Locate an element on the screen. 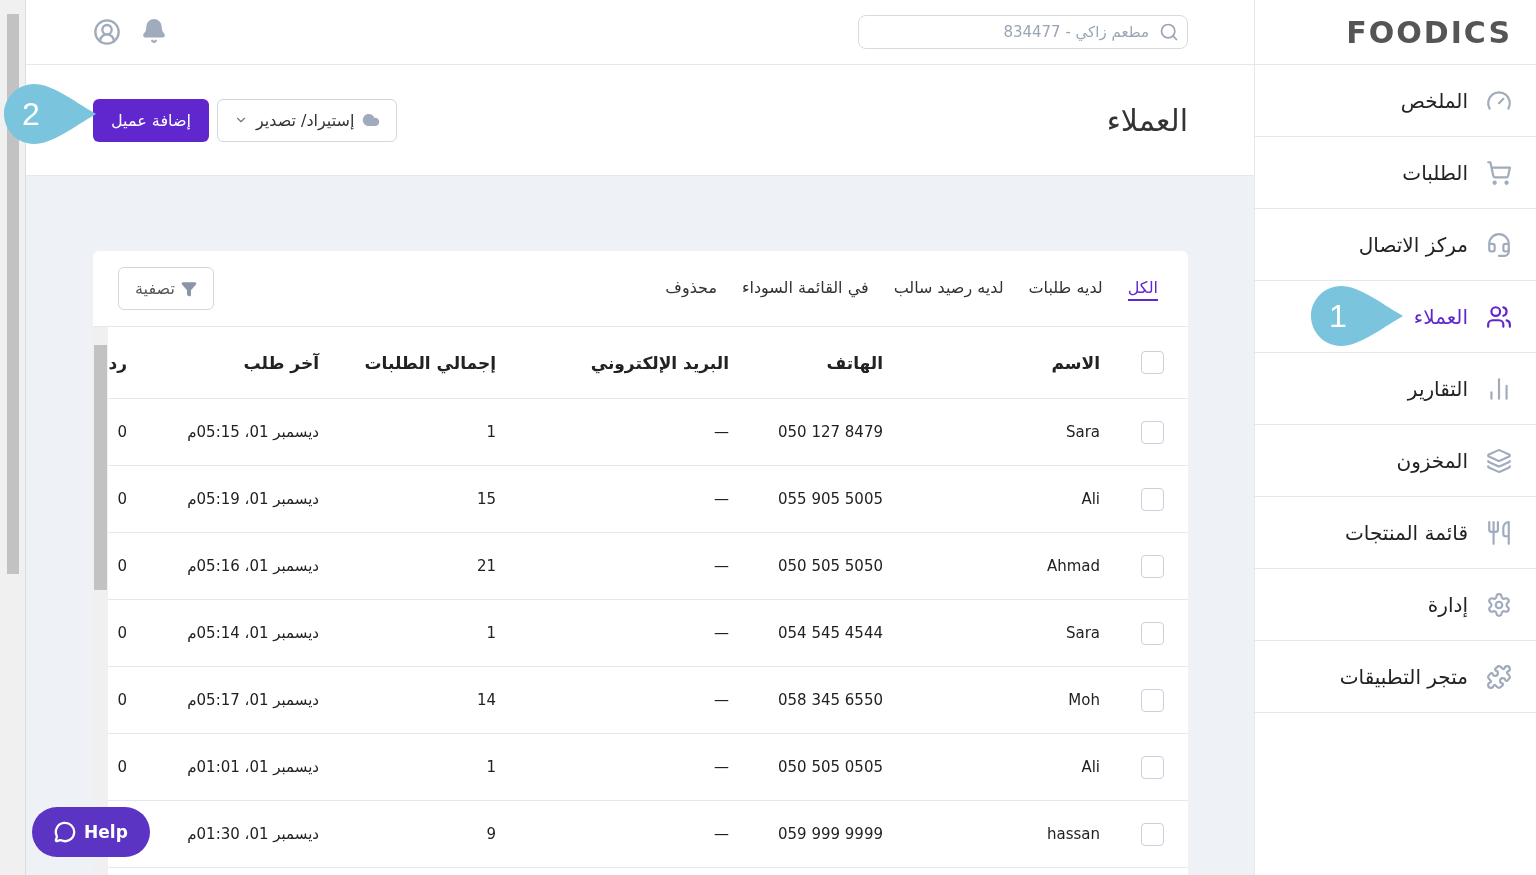 The image size is (1536, 875). table-cell-text: 054 545 4544 is located at coordinates (830, 633).